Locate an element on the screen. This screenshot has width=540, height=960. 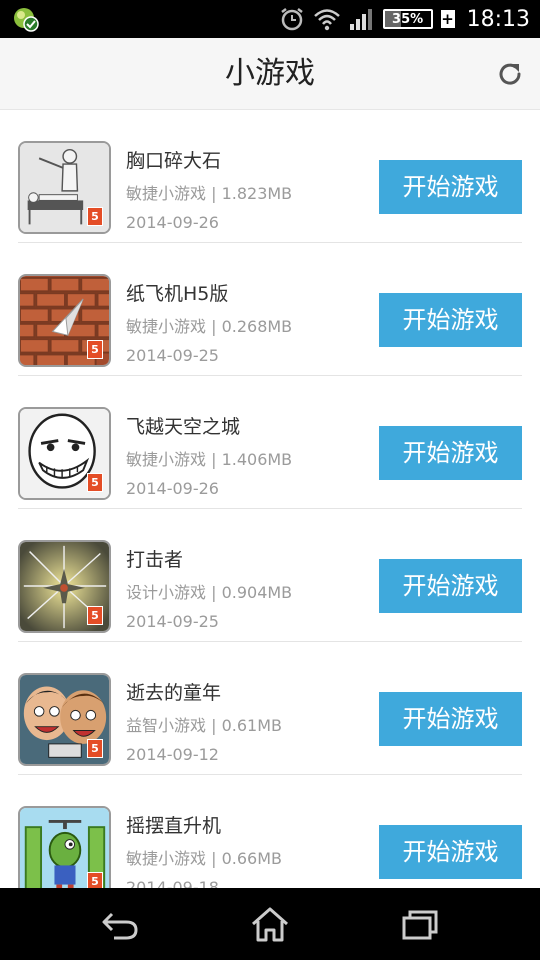
game-date: 2014-09-18 is located at coordinates (172, 883).